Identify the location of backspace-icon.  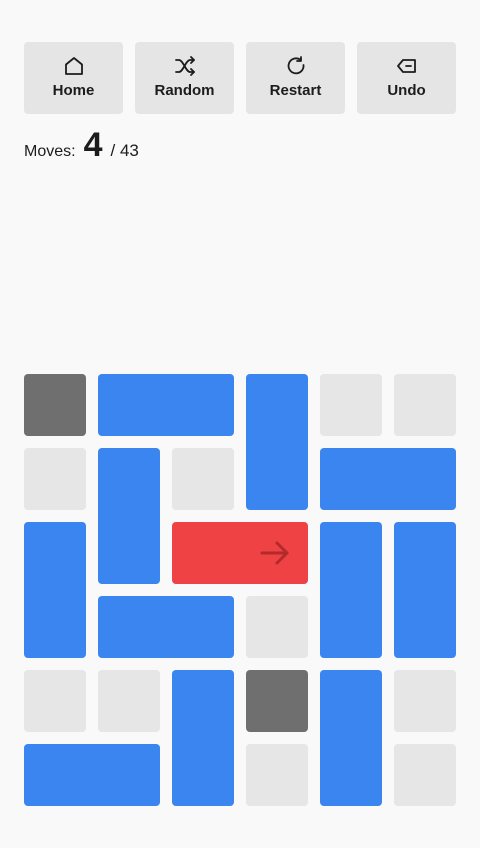
(406, 66).